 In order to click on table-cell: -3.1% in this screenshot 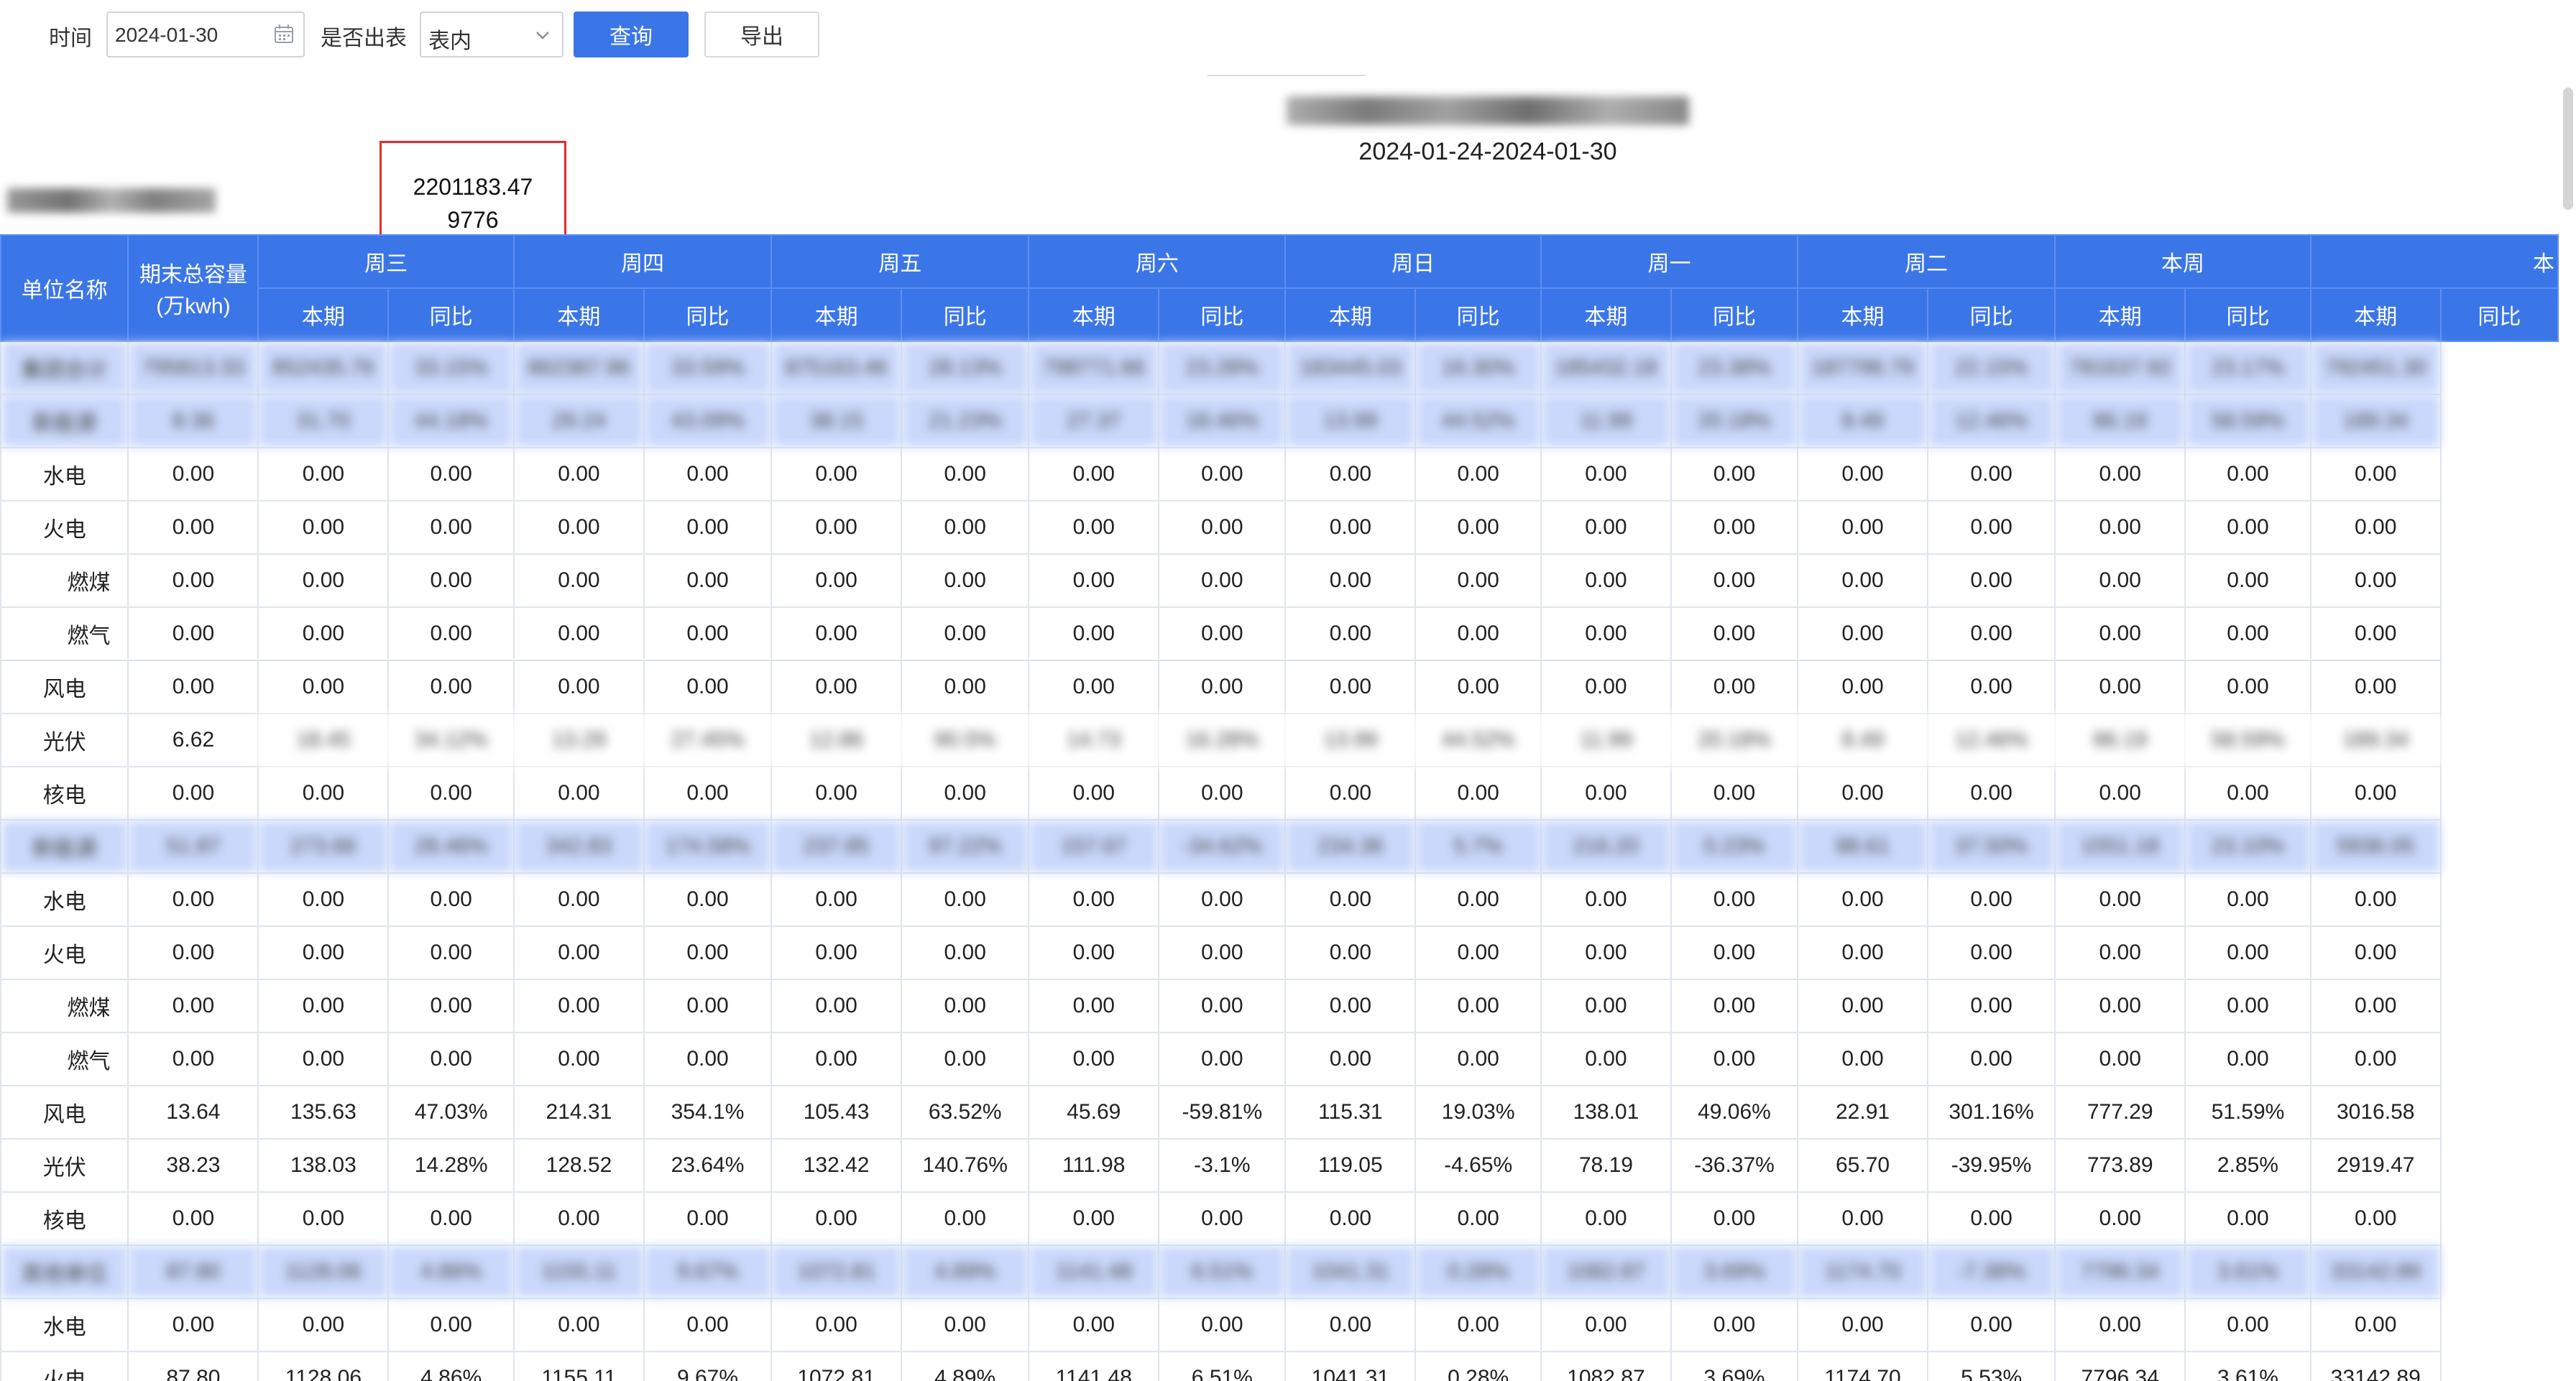, I will do `click(1222, 1165)`.